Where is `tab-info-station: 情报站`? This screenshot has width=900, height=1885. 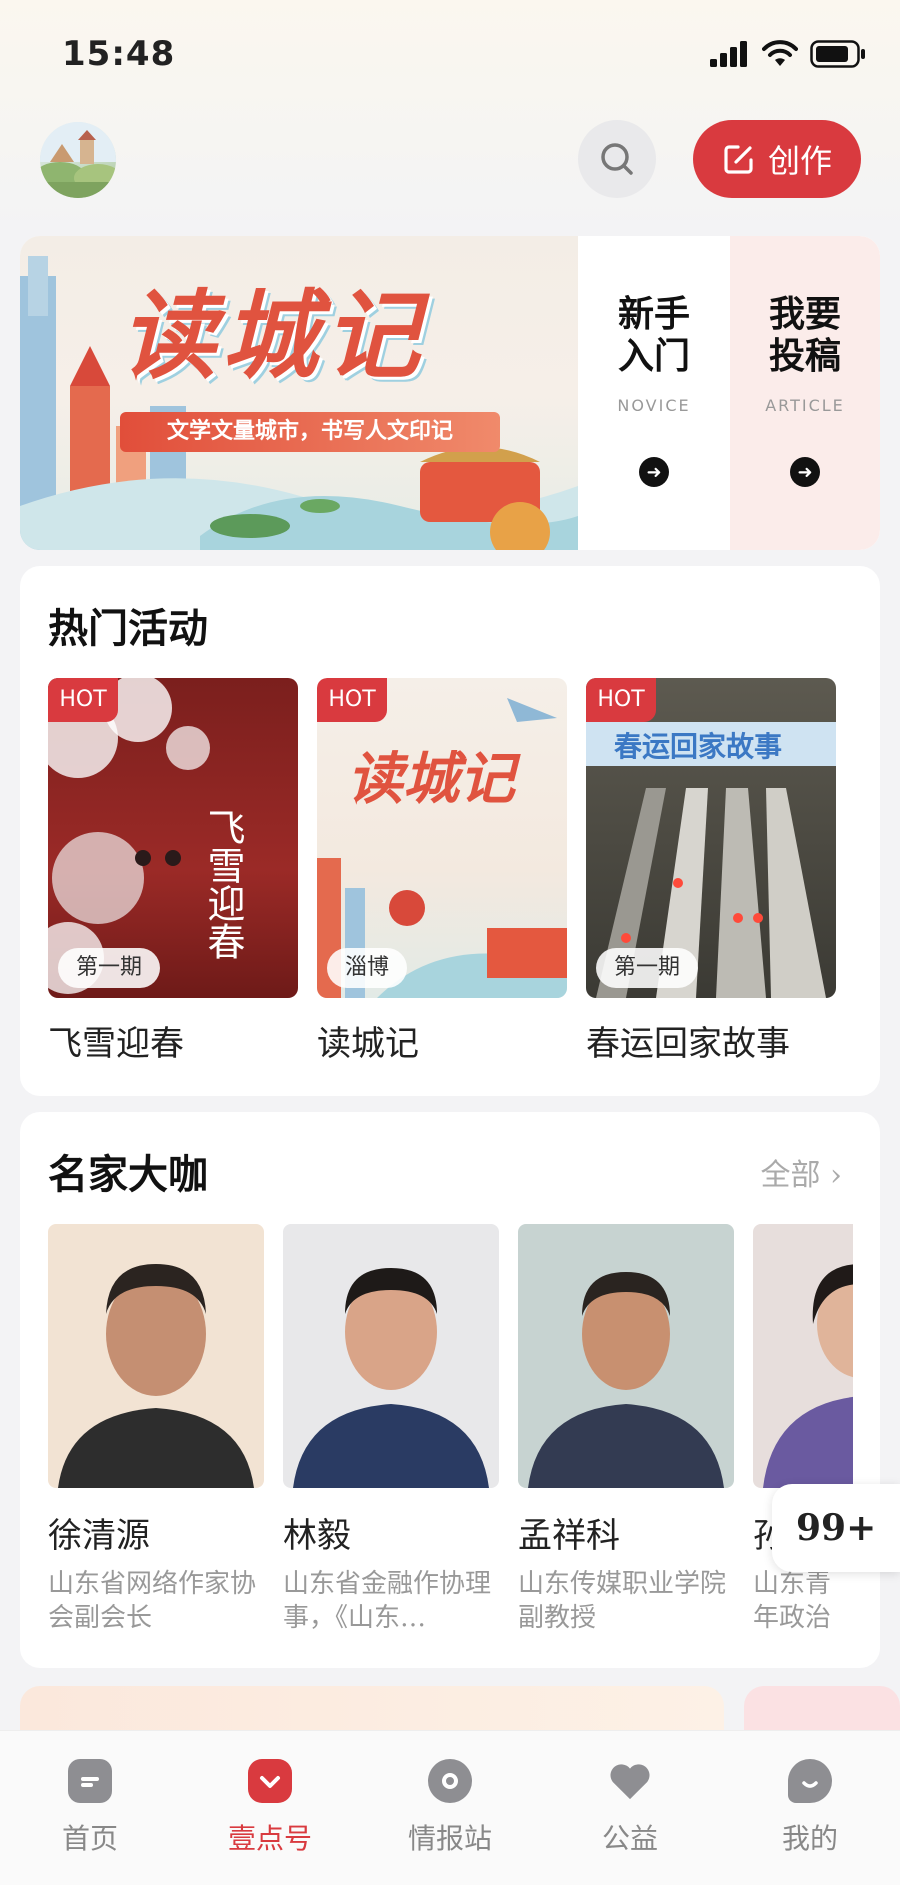
tab-info-station: 情报站 is located at coordinates (450, 1808).